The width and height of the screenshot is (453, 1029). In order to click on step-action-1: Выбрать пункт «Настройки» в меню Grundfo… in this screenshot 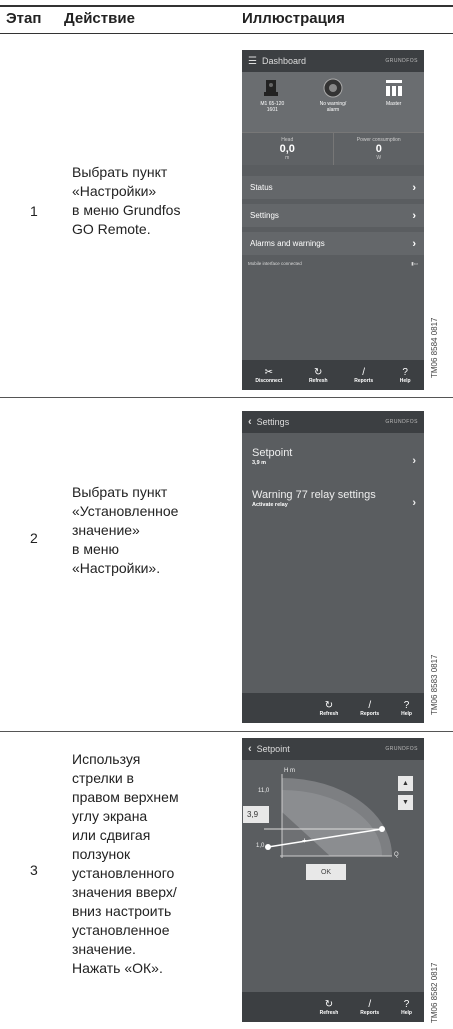, I will do `click(126, 200)`.